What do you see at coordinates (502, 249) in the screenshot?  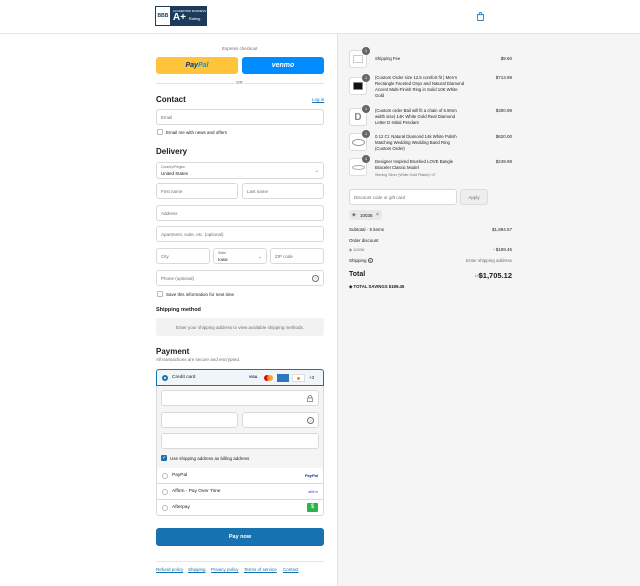 I see `order-discount-value: - $189.45` at bounding box center [502, 249].